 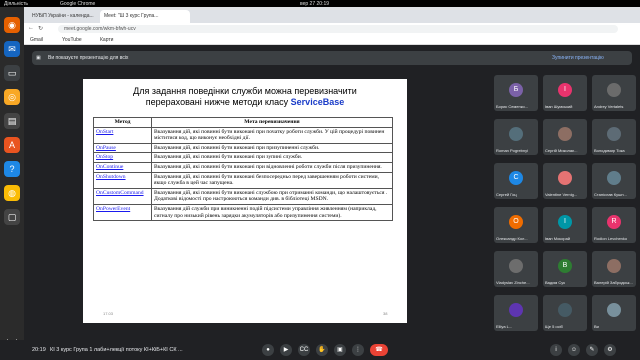 I want to click on participant-name: Andrey Vertalets, so click(x=609, y=106).